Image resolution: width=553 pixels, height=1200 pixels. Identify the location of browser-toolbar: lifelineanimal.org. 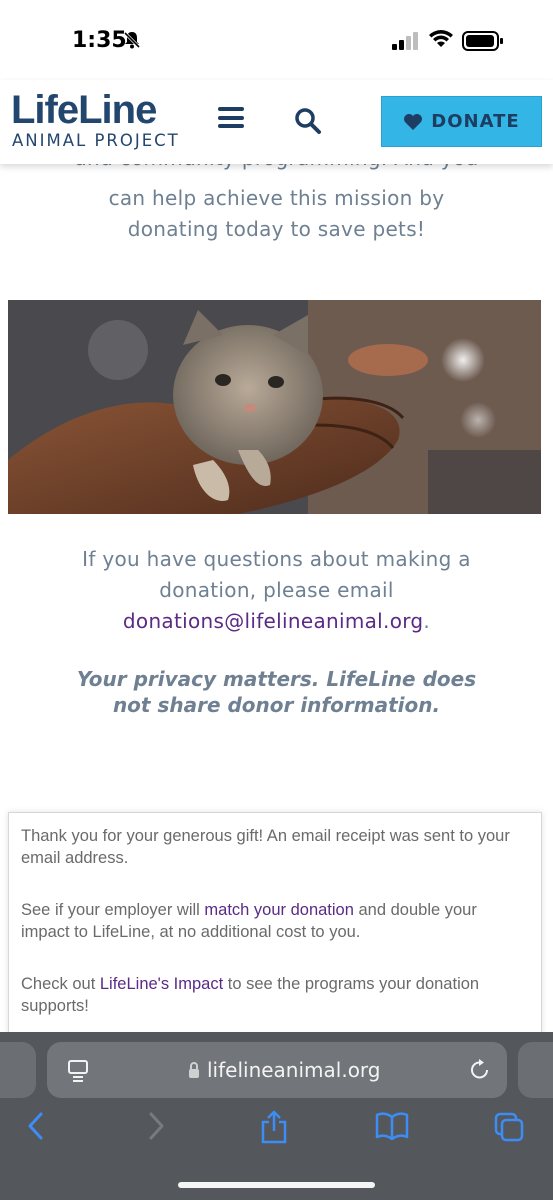
(276, 1116).